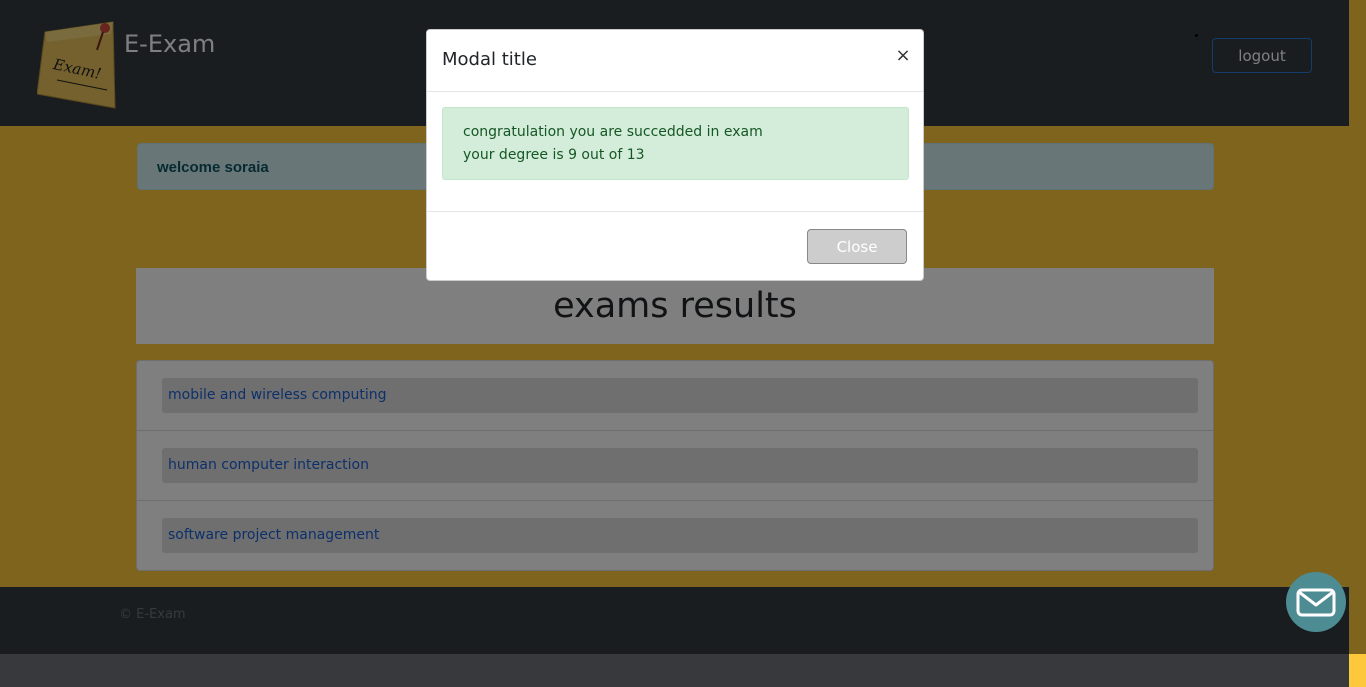  What do you see at coordinates (903, 56) in the screenshot?
I see `close-icon: ×` at bounding box center [903, 56].